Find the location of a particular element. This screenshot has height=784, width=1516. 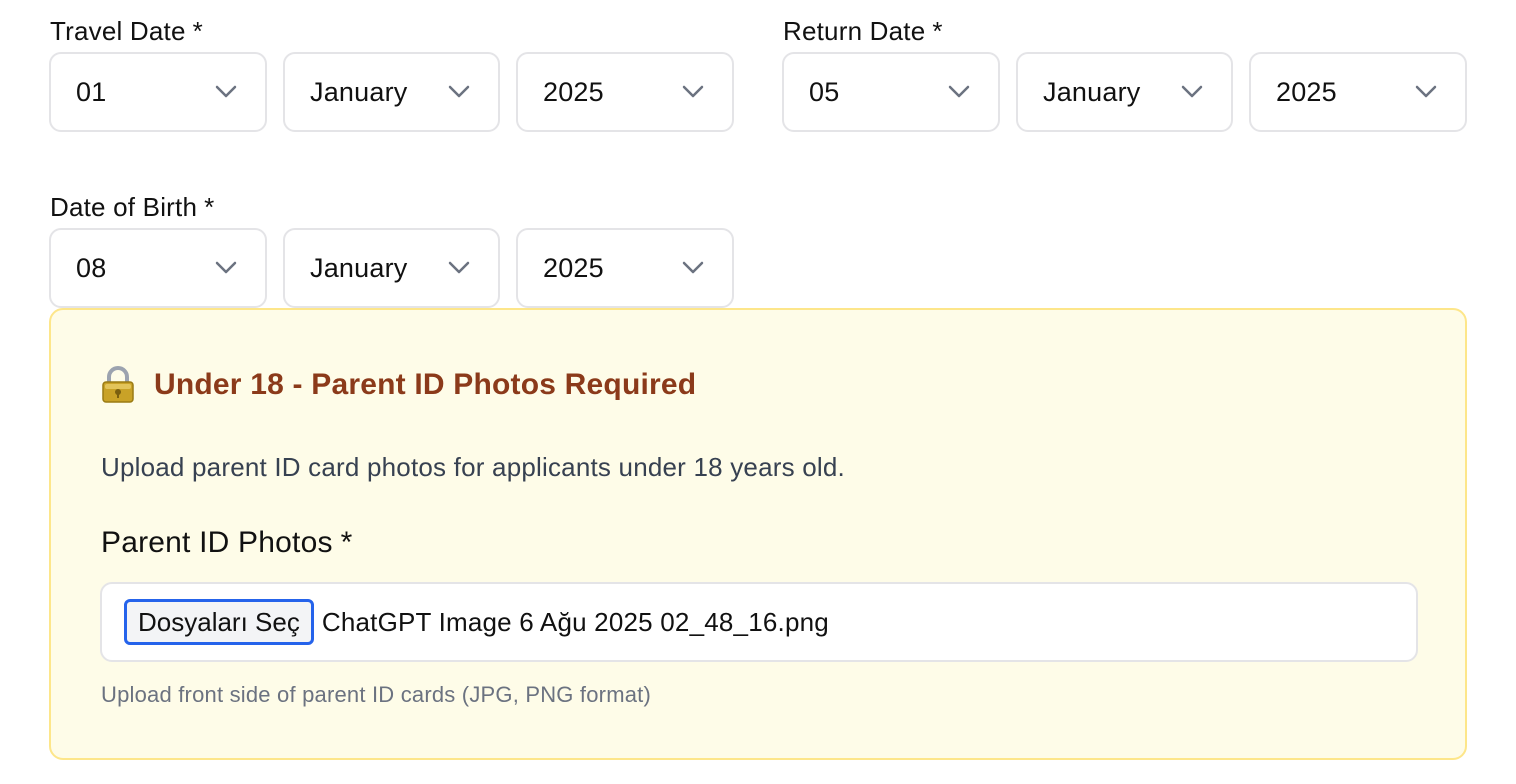

return-year-value: 2025 is located at coordinates (1306, 91).